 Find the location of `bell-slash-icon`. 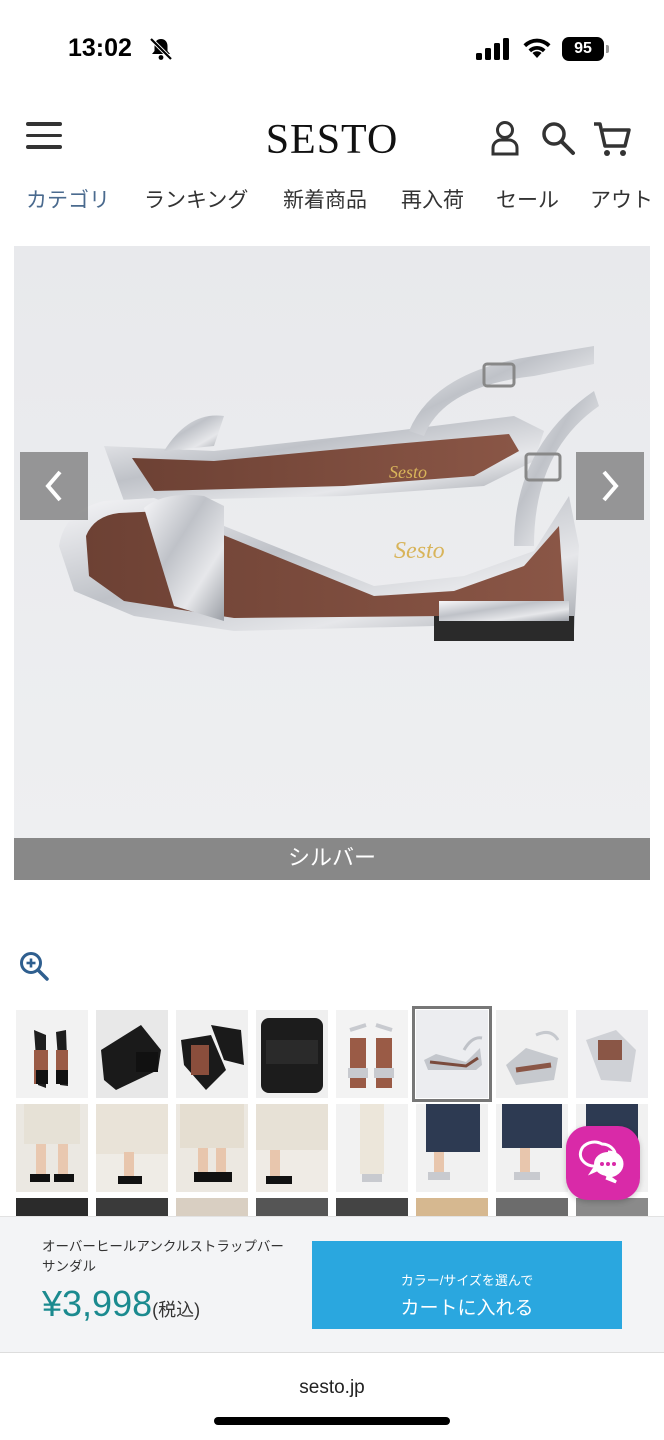

bell-slash-icon is located at coordinates (161, 49).